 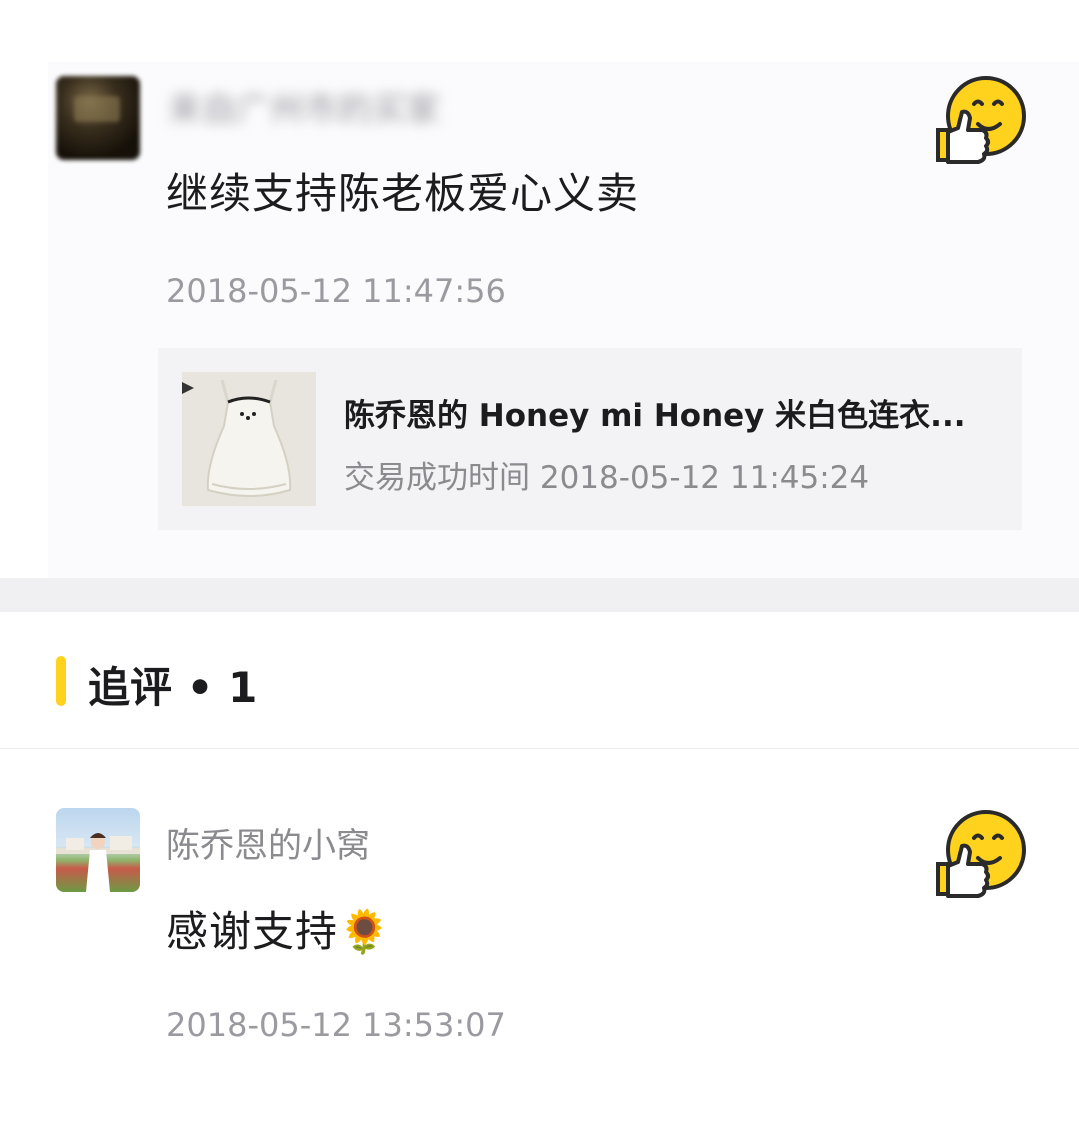 What do you see at coordinates (61, 681) in the screenshot?
I see `accent-bar` at bounding box center [61, 681].